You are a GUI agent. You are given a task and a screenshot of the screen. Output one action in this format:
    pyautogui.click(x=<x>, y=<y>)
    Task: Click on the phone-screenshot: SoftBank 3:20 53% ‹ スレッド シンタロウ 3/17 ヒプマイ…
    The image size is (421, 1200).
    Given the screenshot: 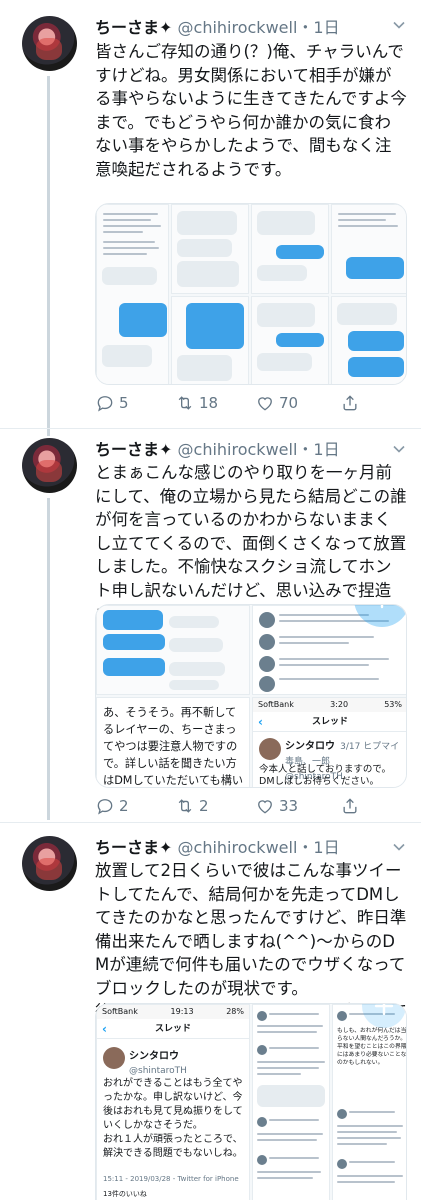 What is the action you would take?
    pyautogui.click(x=329, y=742)
    